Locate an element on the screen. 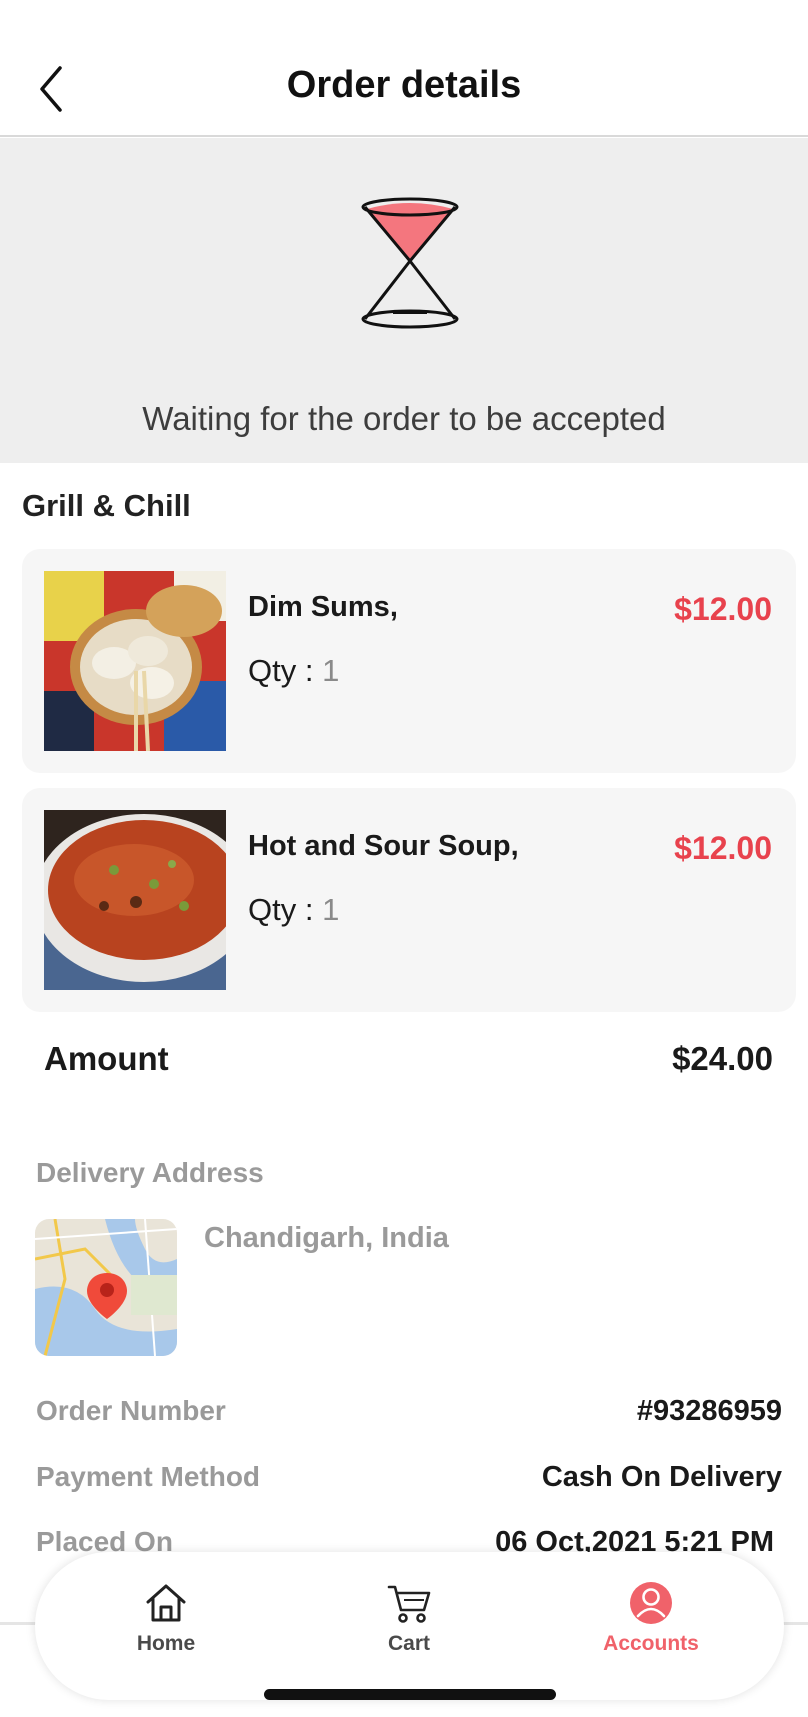 This screenshot has height=1717, width=808. payment-method-label: Payment Method is located at coordinates (148, 1476).